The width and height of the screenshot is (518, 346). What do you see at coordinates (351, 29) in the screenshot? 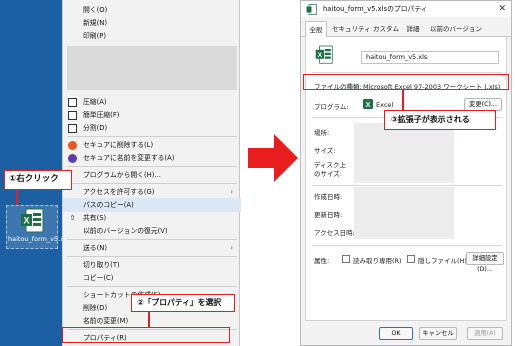
I see `tab-security: セキュリティ` at bounding box center [351, 29].